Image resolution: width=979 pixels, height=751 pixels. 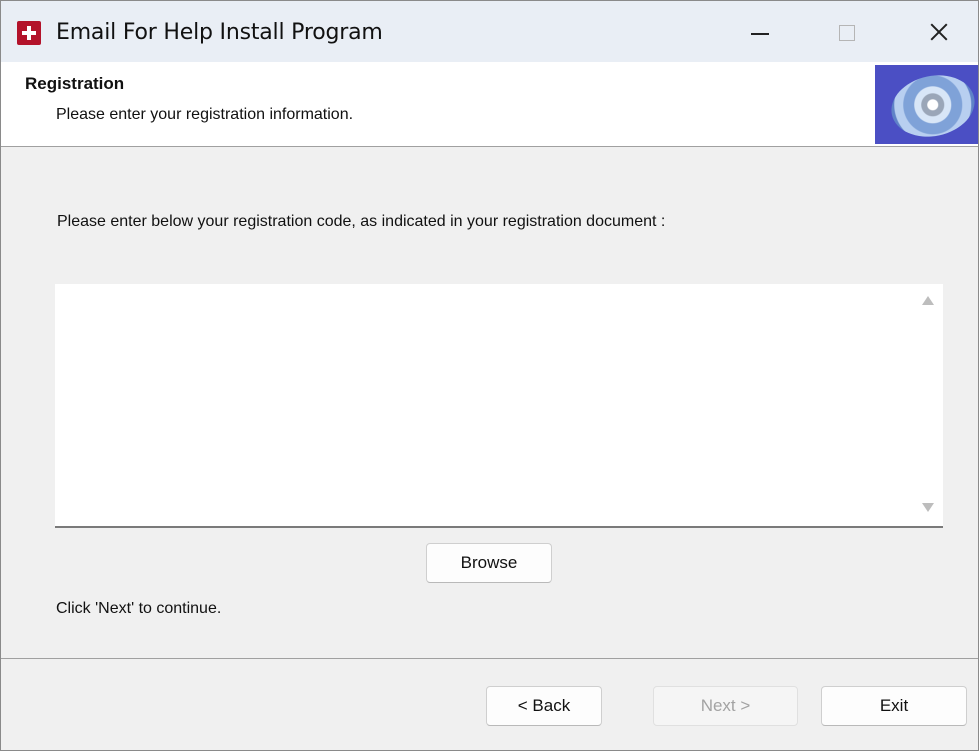 I want to click on window-title: Email For Help Install Program, so click(x=219, y=32).